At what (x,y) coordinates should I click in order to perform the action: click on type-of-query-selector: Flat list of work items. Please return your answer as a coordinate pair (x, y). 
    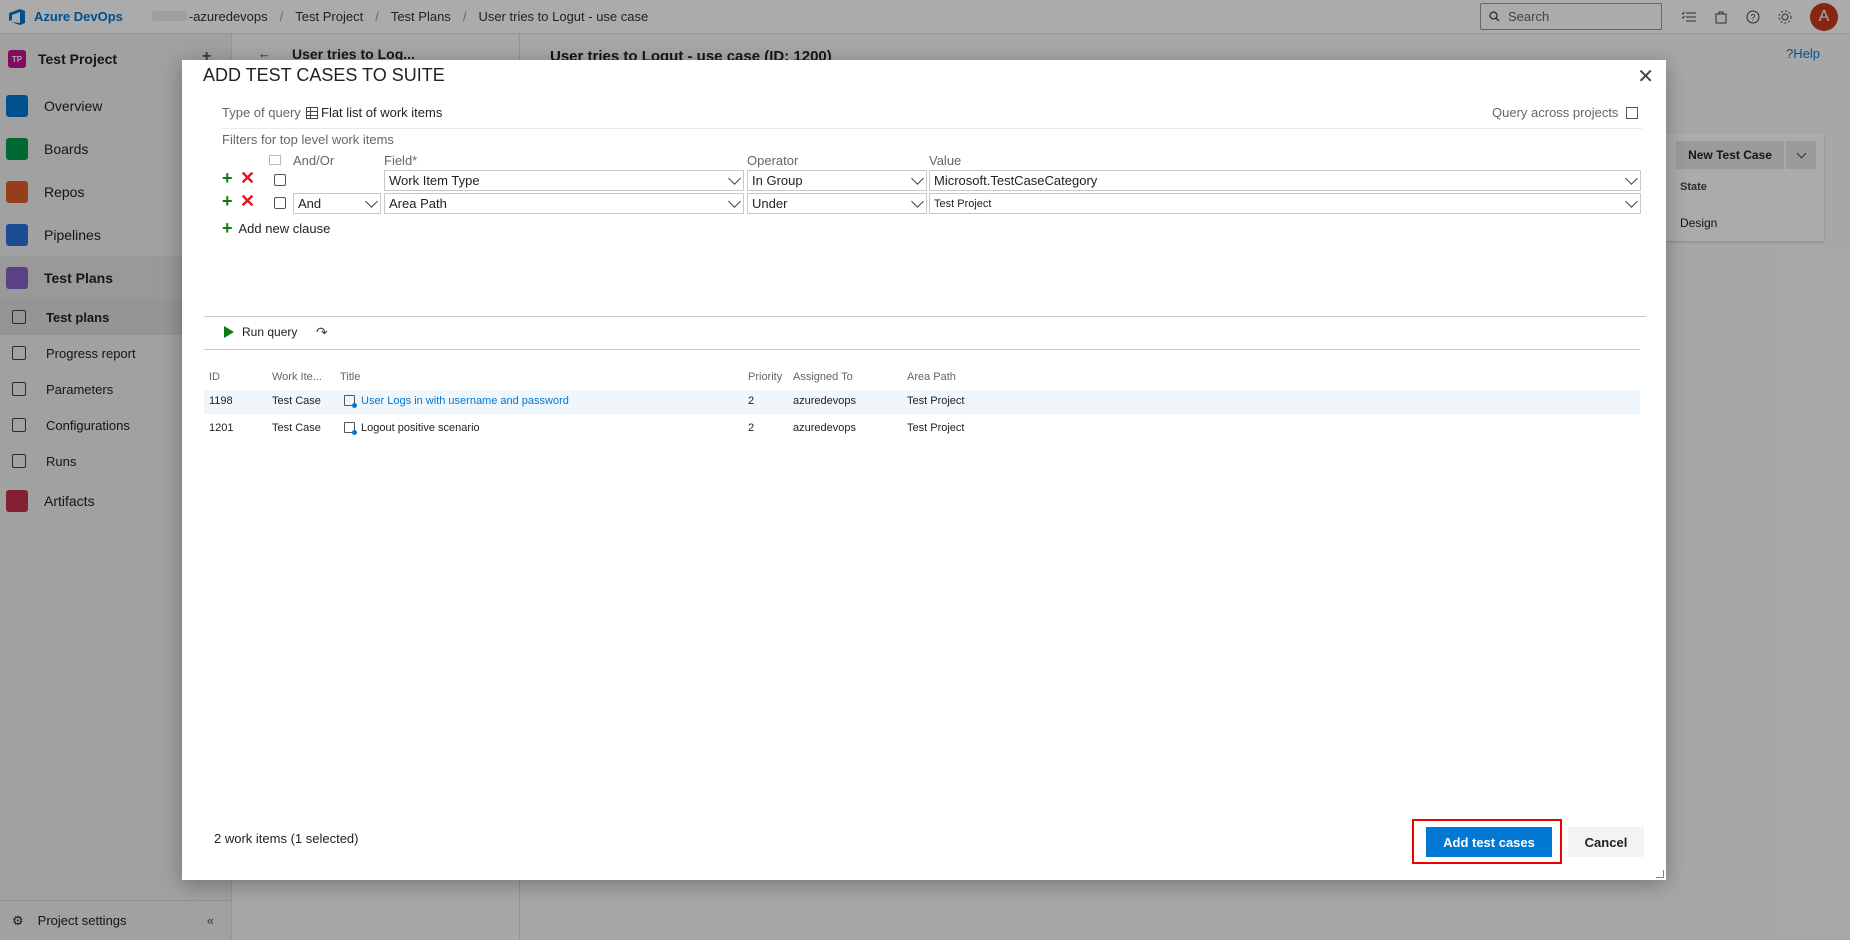
    Looking at the image, I should click on (374, 112).